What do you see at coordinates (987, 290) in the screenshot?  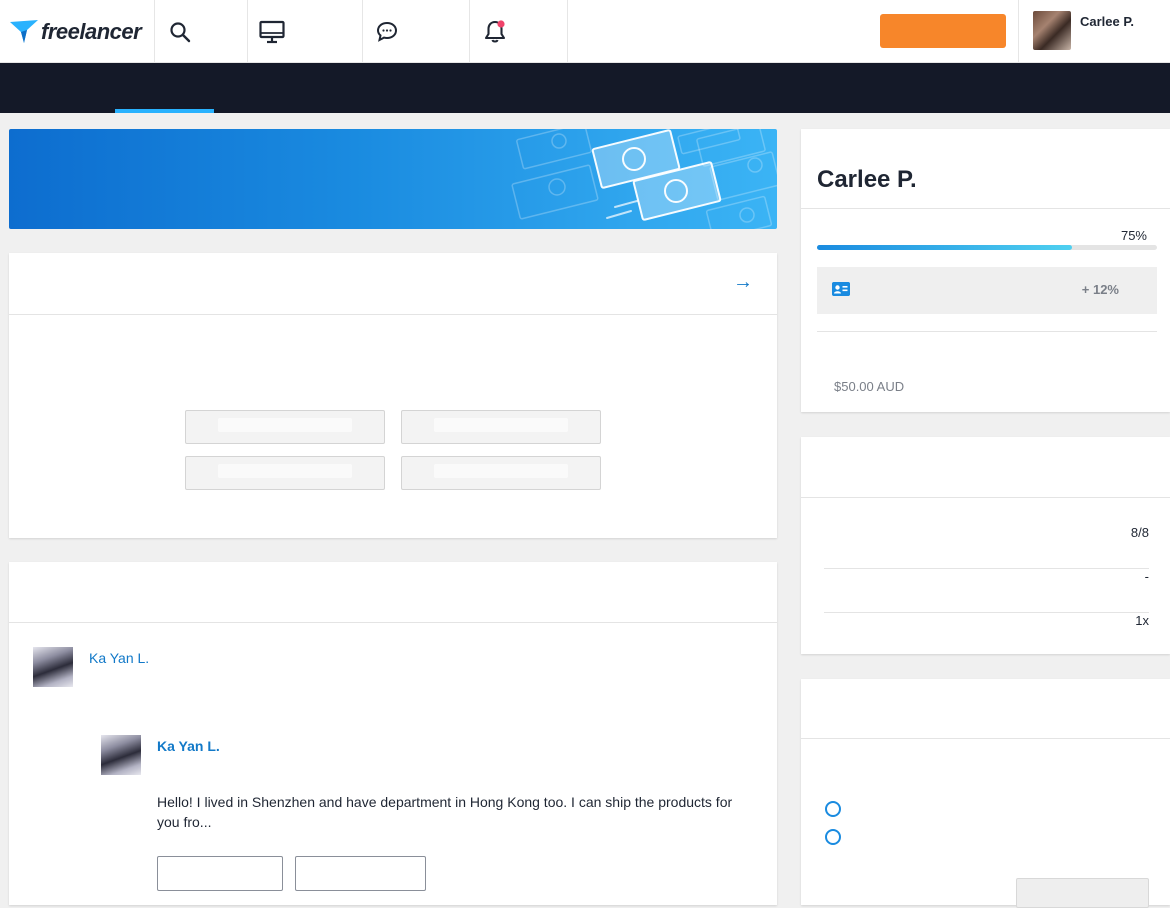 I see `verification-row: + 12%` at bounding box center [987, 290].